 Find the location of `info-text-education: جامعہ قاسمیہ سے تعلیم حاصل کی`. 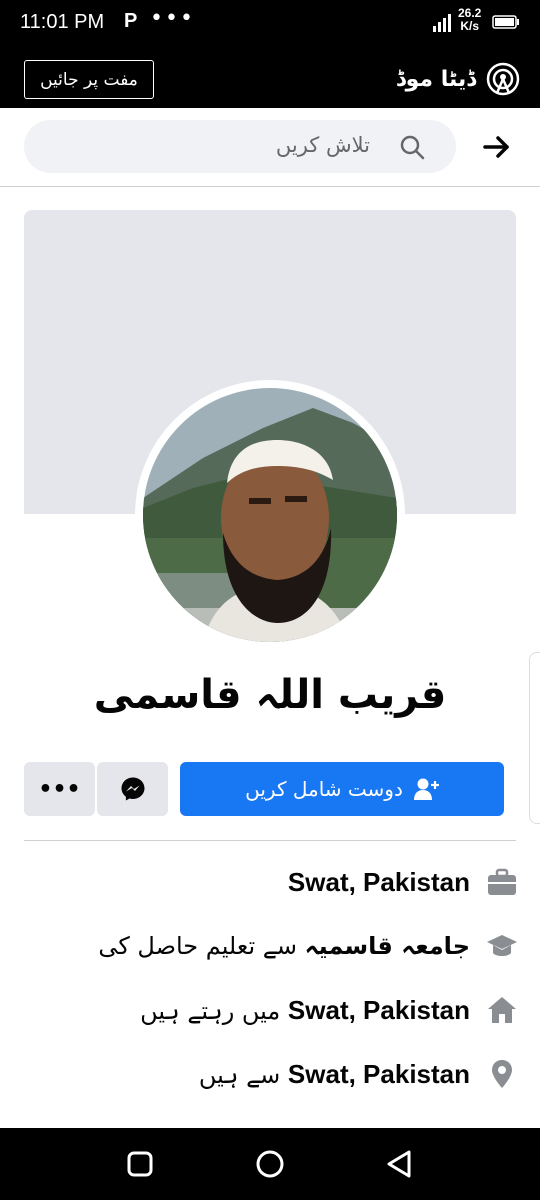

info-text-education: جامعہ قاسمیہ سے تعلیم حاصل کی is located at coordinates (284, 946).